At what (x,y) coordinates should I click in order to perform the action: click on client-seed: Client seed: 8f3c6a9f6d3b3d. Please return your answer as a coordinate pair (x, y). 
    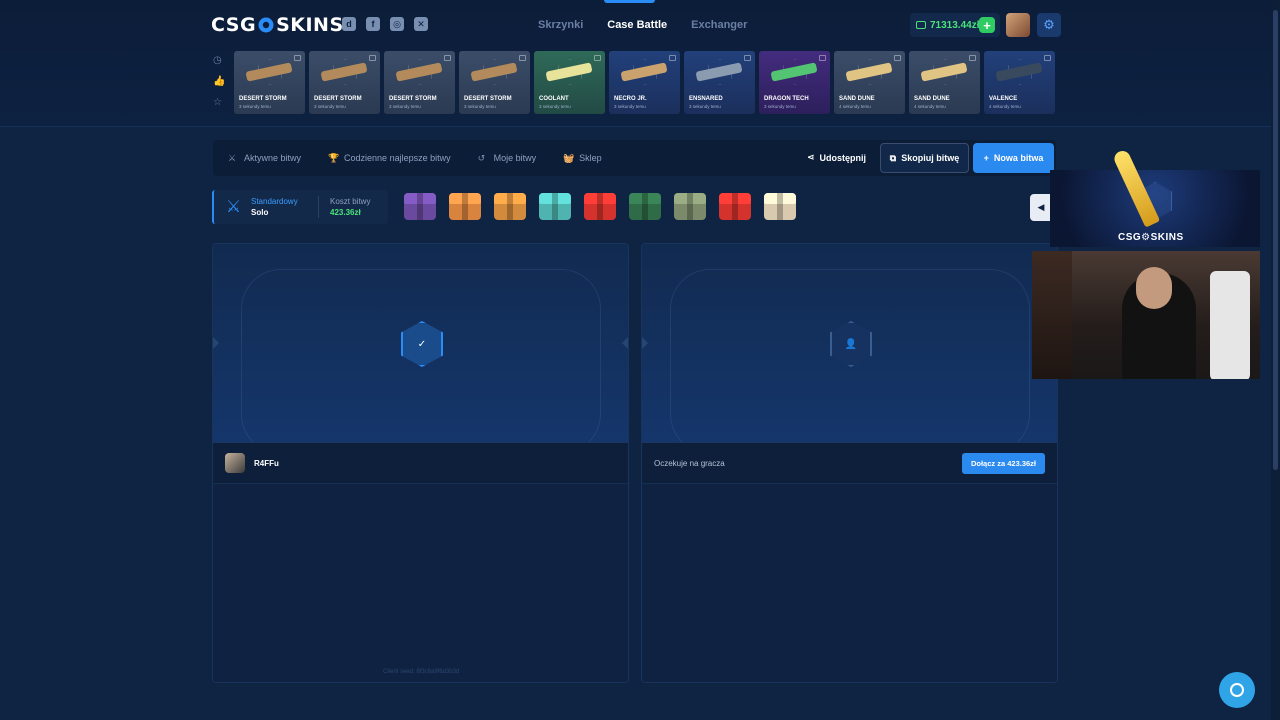
    Looking at the image, I should click on (421, 672).